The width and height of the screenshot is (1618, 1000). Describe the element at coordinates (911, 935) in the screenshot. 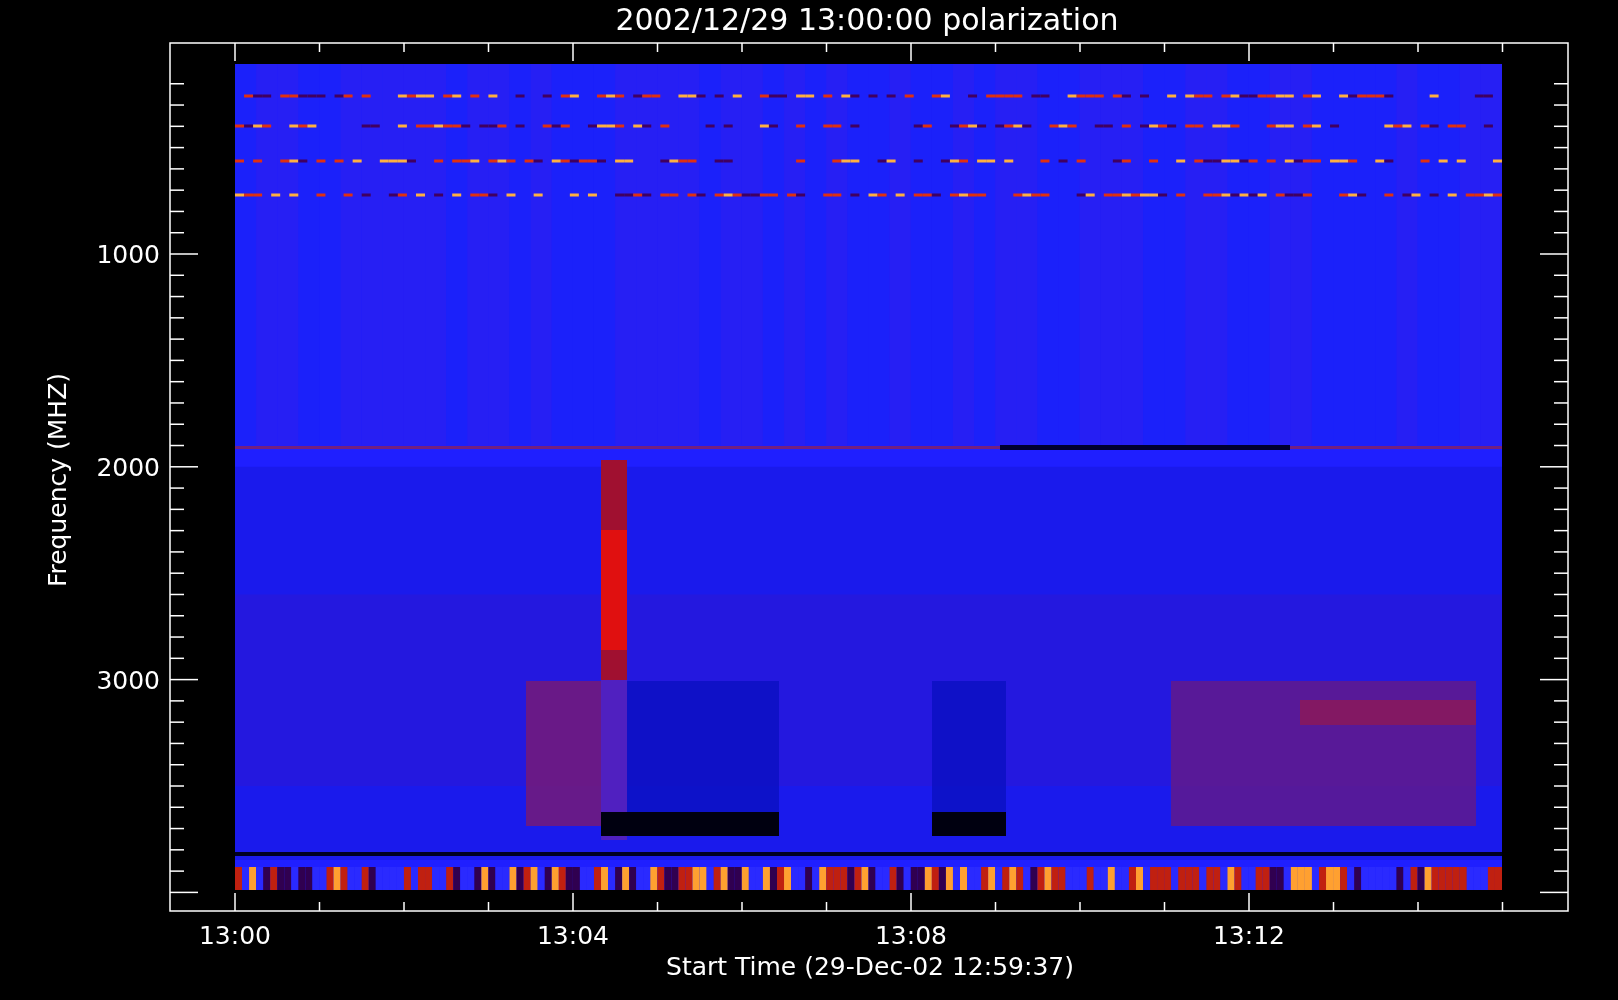

I see `x-tick-label: 13:08` at that location.